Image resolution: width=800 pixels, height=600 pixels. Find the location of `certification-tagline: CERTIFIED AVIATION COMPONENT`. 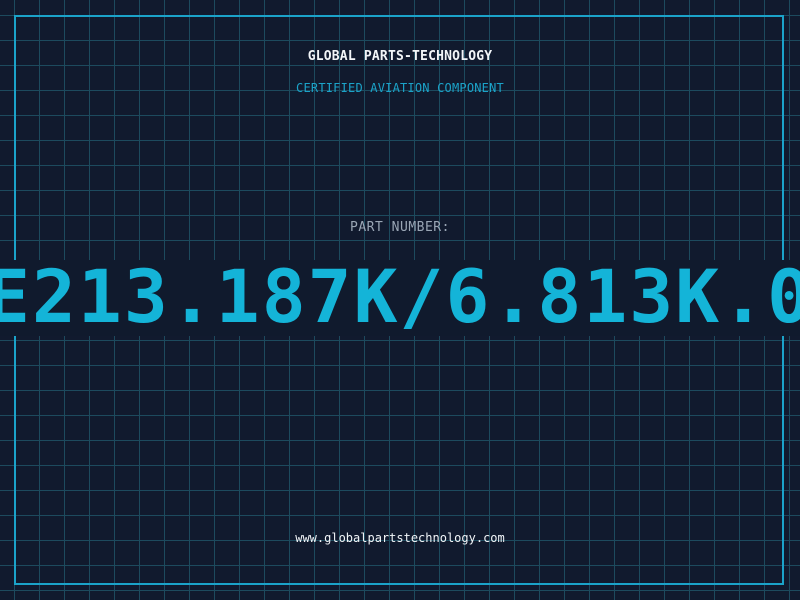

certification-tagline: CERTIFIED AVIATION COMPONENT is located at coordinates (400, 88).